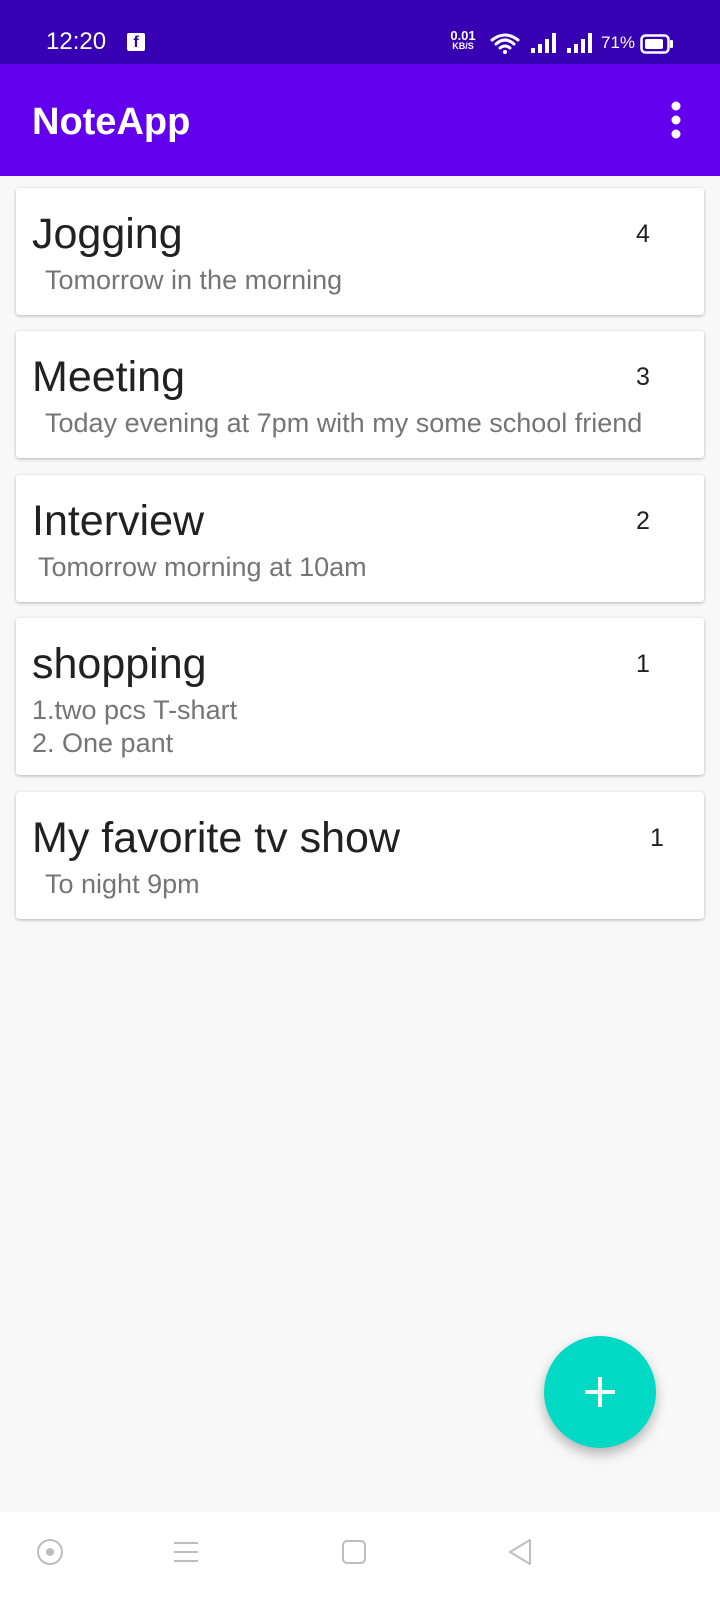 This screenshot has width=720, height=1600. I want to click on note-description: Tomorrow morning at 10am, so click(202, 567).